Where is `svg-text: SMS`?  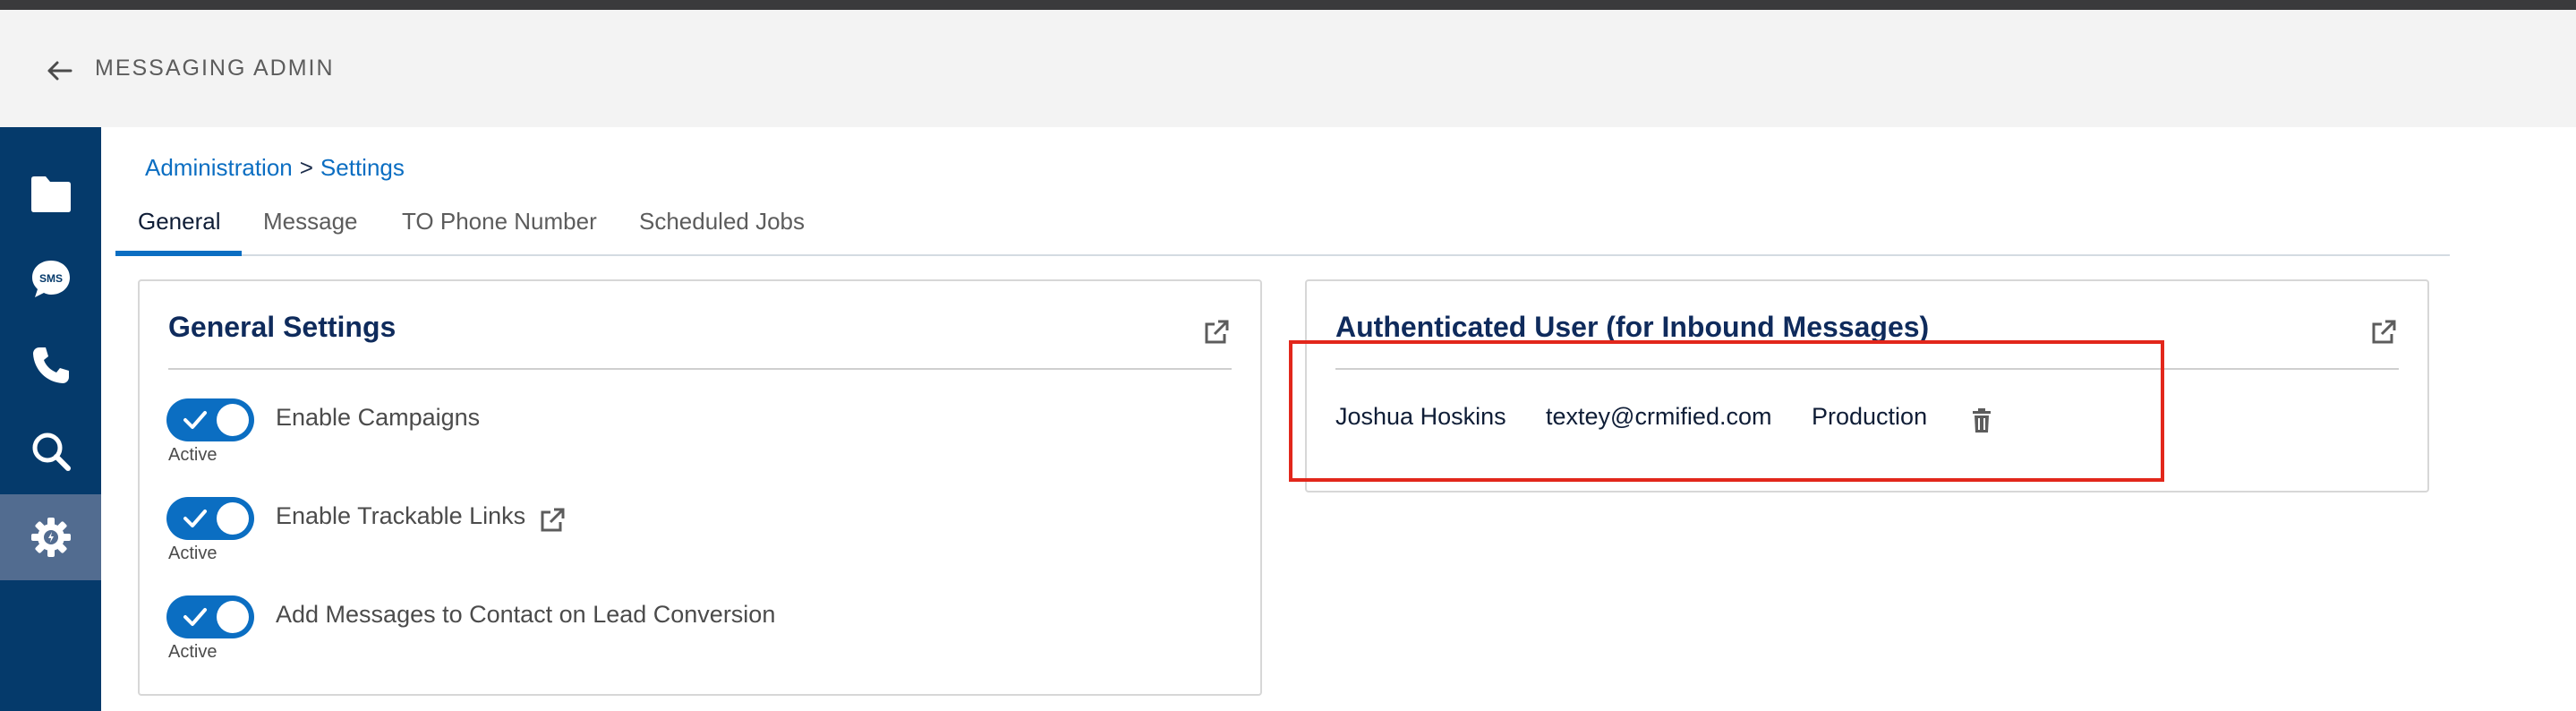
svg-text: SMS is located at coordinates (50, 278).